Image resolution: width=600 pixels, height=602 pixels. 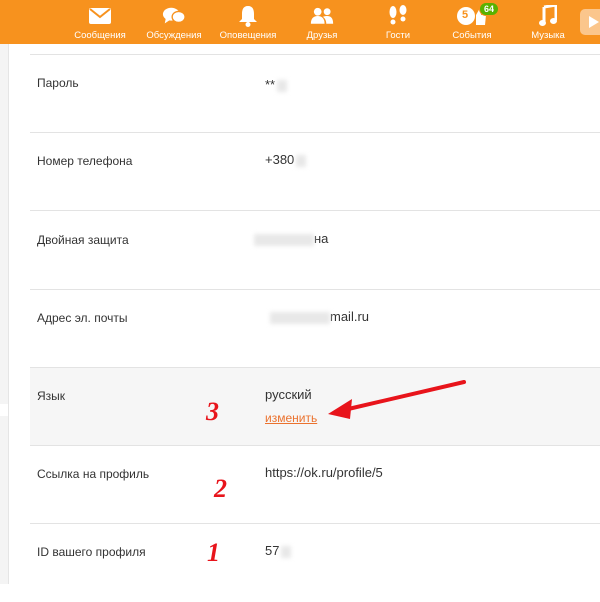 I want to click on settings-row-password: Пароль **, so click(x=315, y=94).